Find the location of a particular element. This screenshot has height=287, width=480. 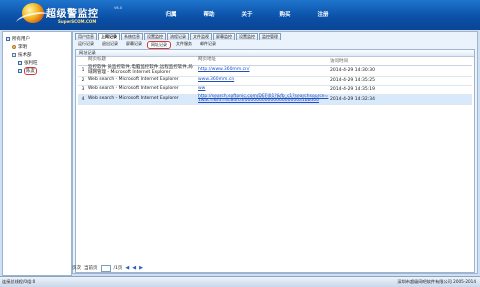

header-url: 网页地址 is located at coordinates (264, 61).